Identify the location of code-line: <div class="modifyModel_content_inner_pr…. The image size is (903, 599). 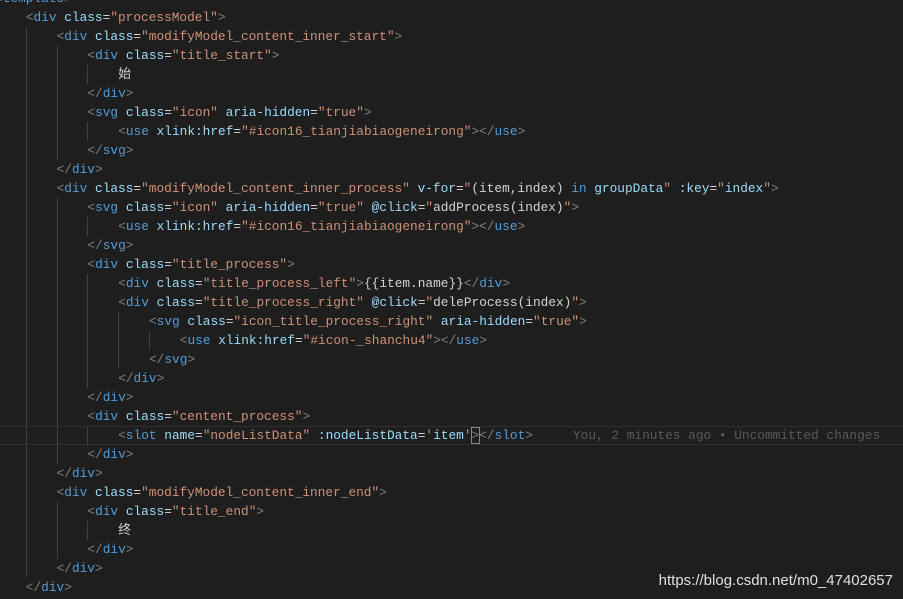
(451, 188).